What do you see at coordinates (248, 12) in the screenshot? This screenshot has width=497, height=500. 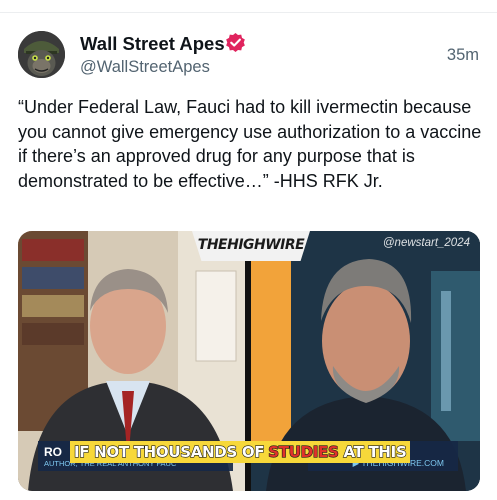 I see `top-divider` at bounding box center [248, 12].